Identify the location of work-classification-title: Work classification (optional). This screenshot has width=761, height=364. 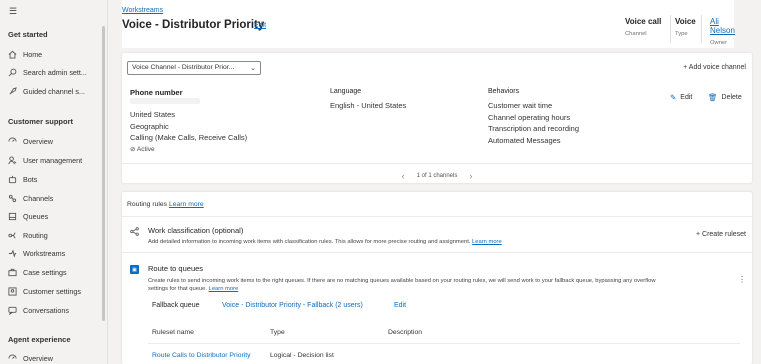
(196, 230).